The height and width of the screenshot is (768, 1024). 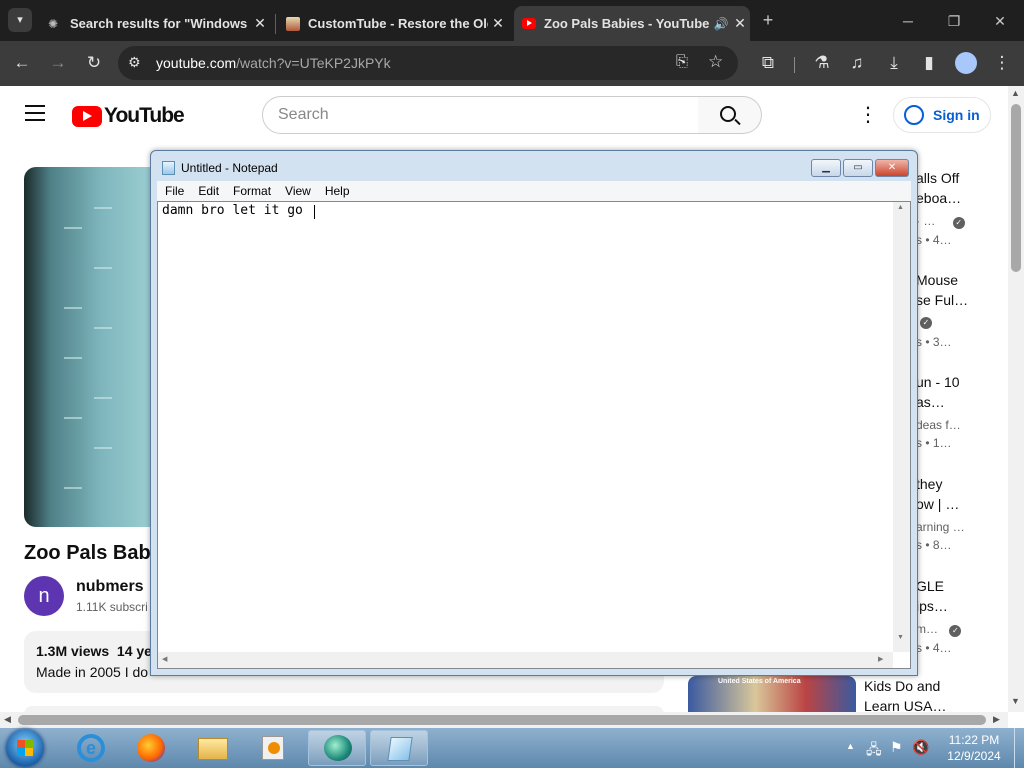 What do you see at coordinates (772, 694) in the screenshot?
I see `suggestion-thumbnail: United States of America` at bounding box center [772, 694].